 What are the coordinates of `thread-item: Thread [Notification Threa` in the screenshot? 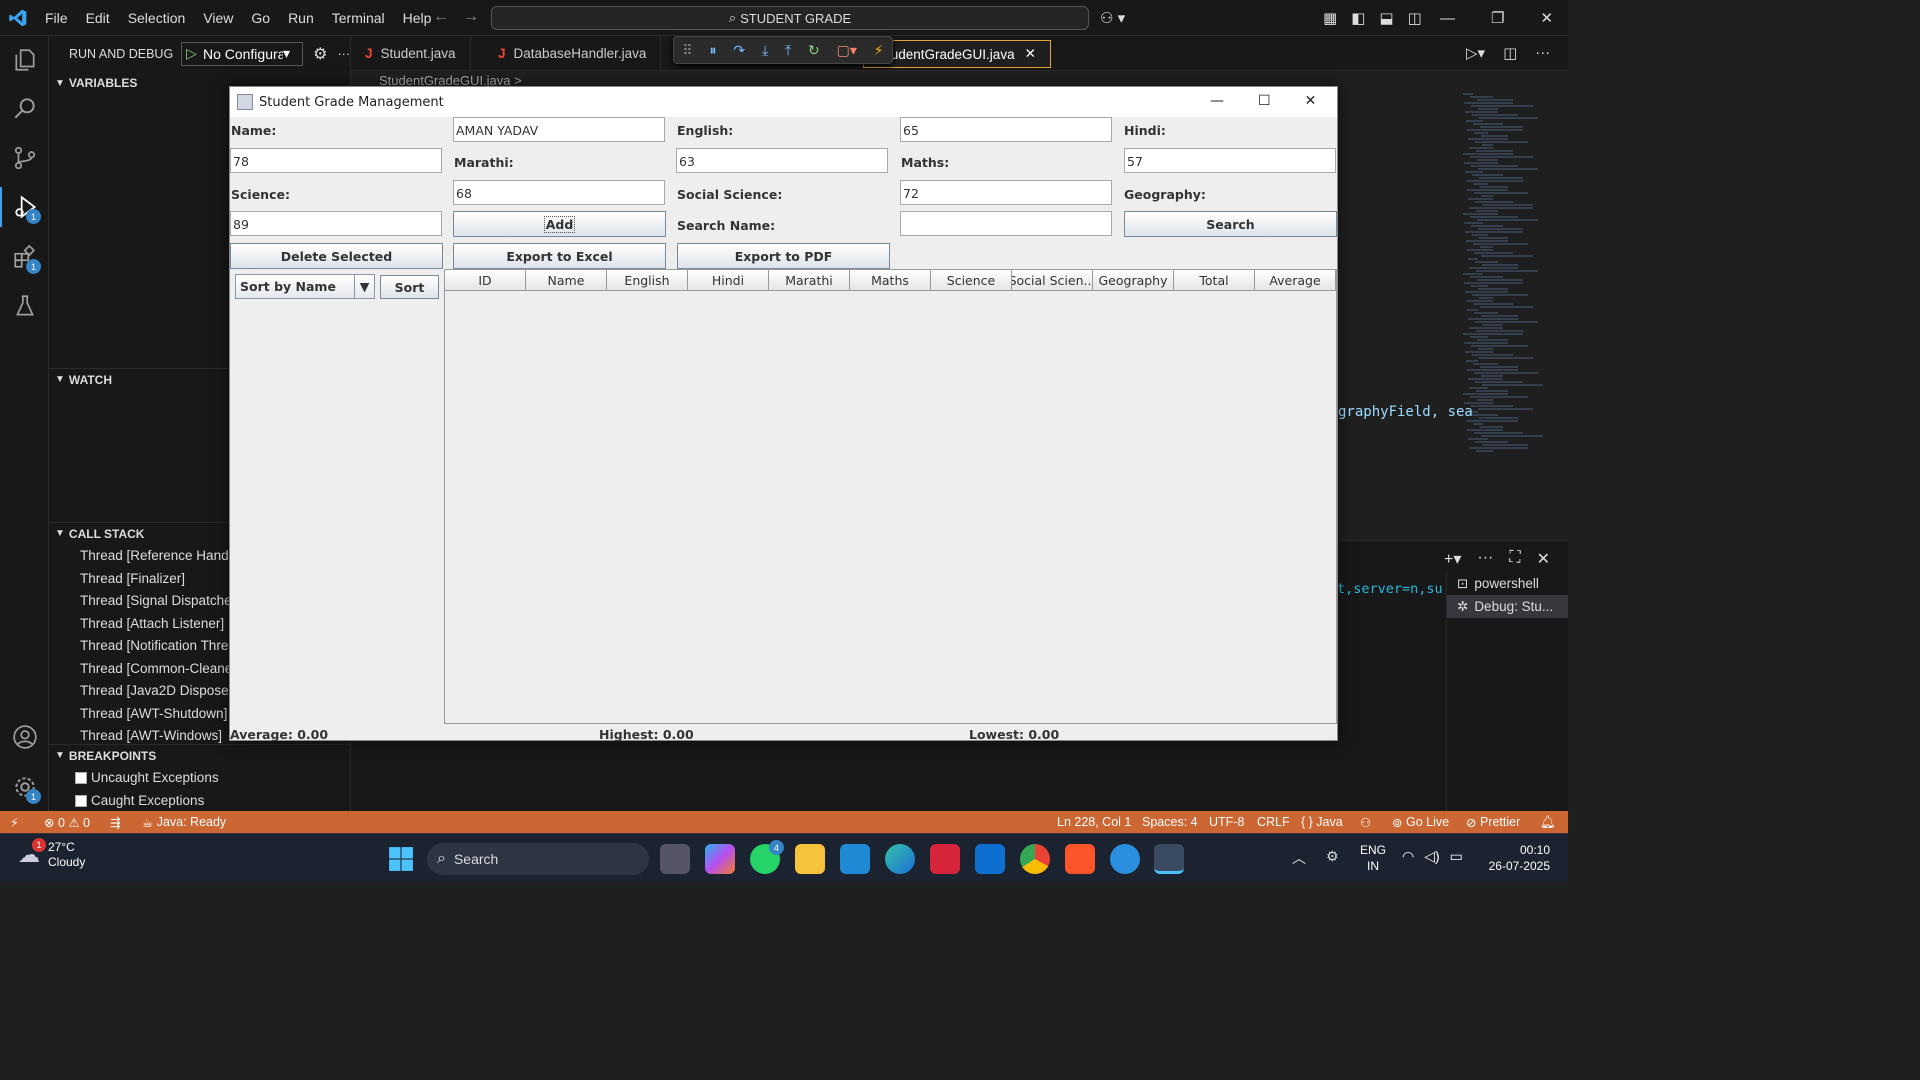 It's located at (158, 645).